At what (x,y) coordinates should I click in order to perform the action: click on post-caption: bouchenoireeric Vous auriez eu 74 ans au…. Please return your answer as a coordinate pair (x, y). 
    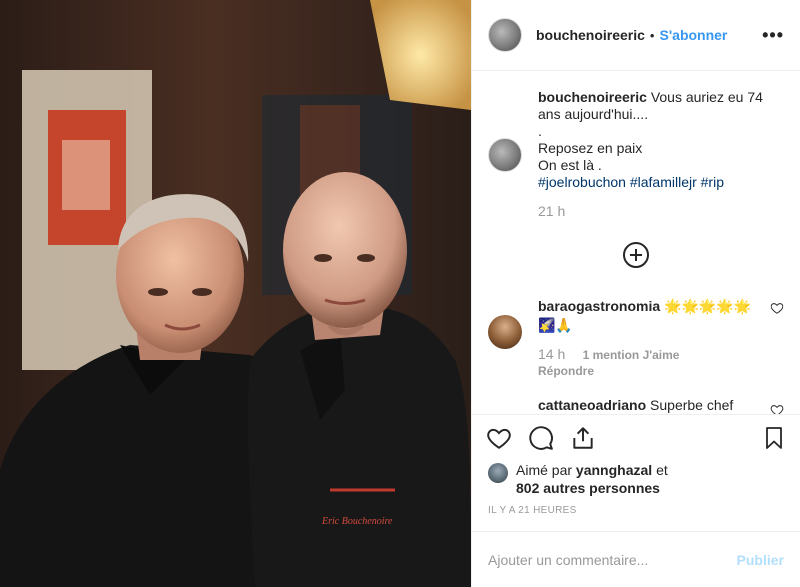
    Looking at the image, I should click on (636, 154).